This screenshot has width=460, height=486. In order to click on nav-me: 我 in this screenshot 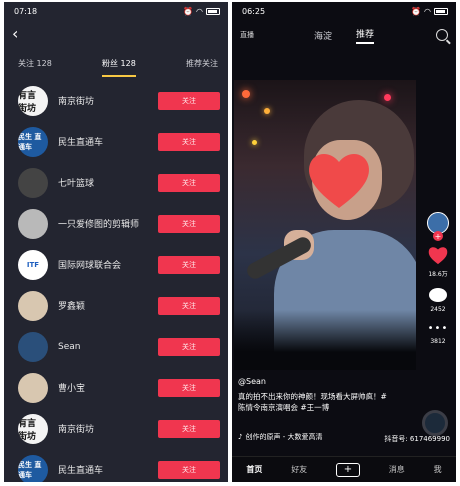, I will do `click(438, 469)`.